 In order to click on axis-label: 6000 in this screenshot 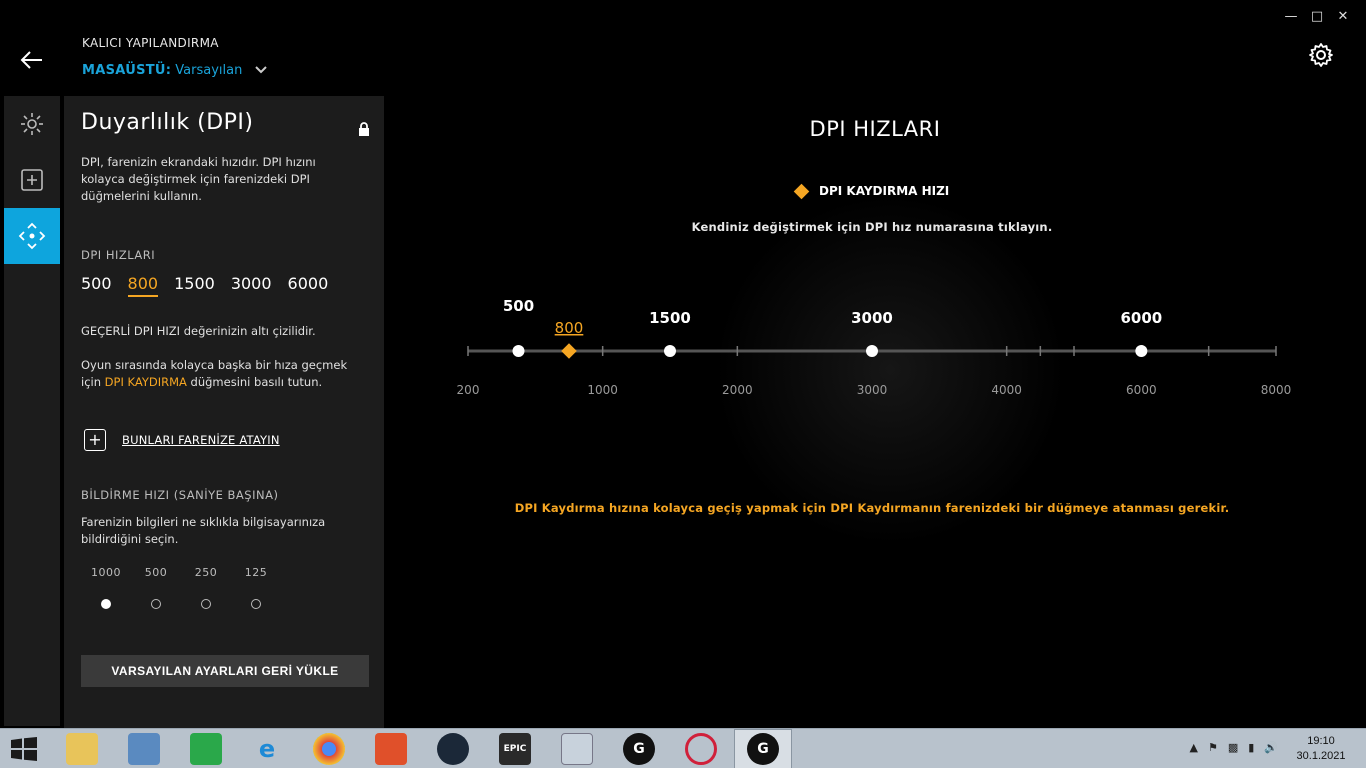, I will do `click(1141, 390)`.